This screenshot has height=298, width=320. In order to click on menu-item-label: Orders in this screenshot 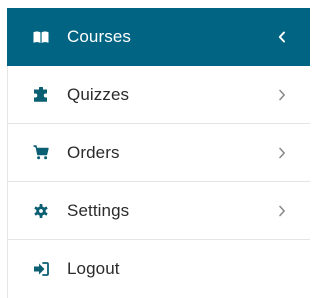, I will do `click(93, 152)`.